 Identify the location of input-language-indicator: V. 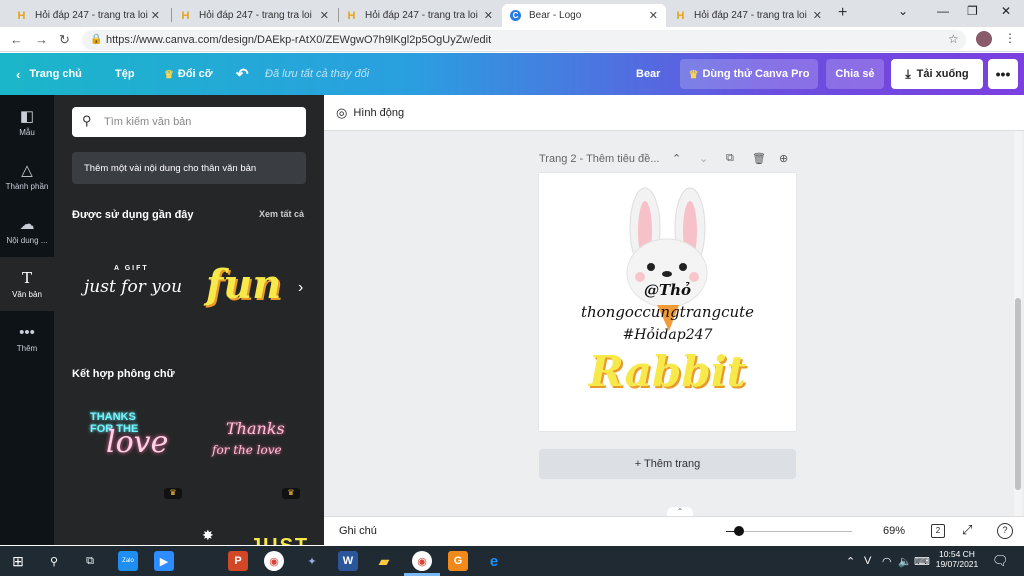
(867, 561).